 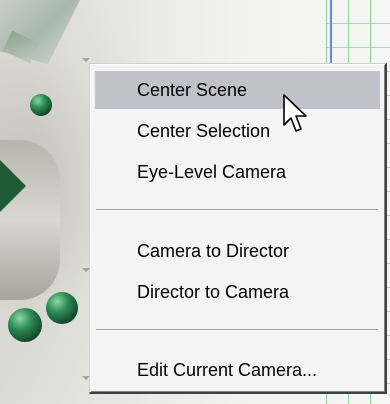 What do you see at coordinates (237, 172) in the screenshot?
I see `menu-item-eye-level-camera: Eye-Level Camera` at bounding box center [237, 172].